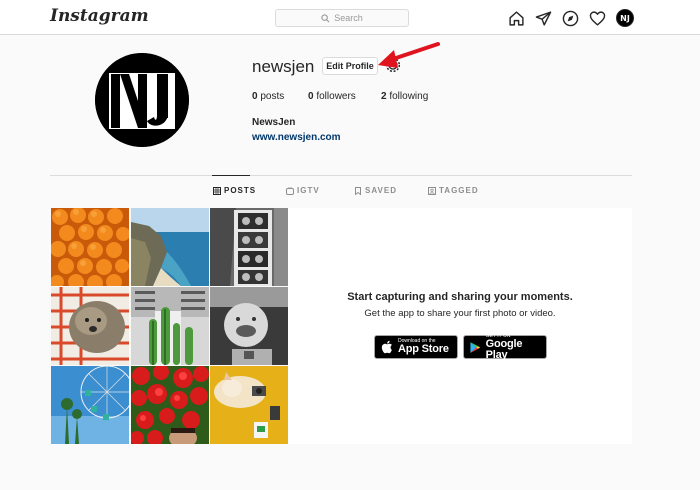  What do you see at coordinates (625, 18) in the screenshot?
I see `profile-avatar-icon: NJ` at bounding box center [625, 18].